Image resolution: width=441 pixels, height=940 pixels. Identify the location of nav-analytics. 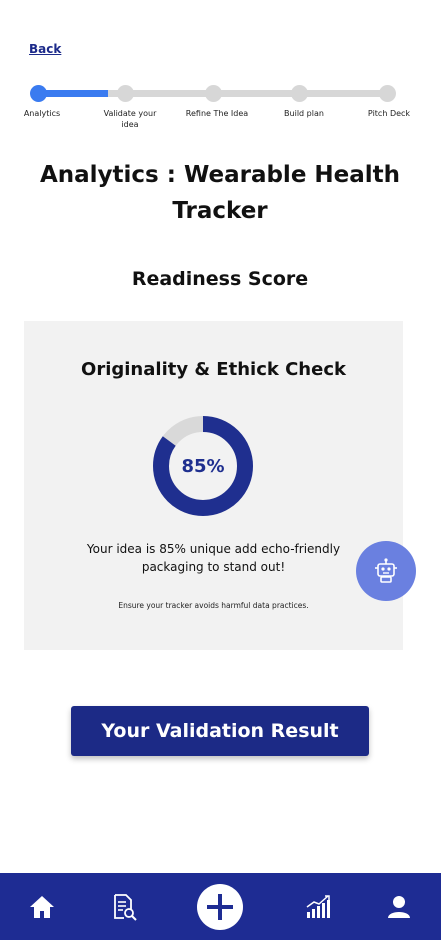
(318, 906).